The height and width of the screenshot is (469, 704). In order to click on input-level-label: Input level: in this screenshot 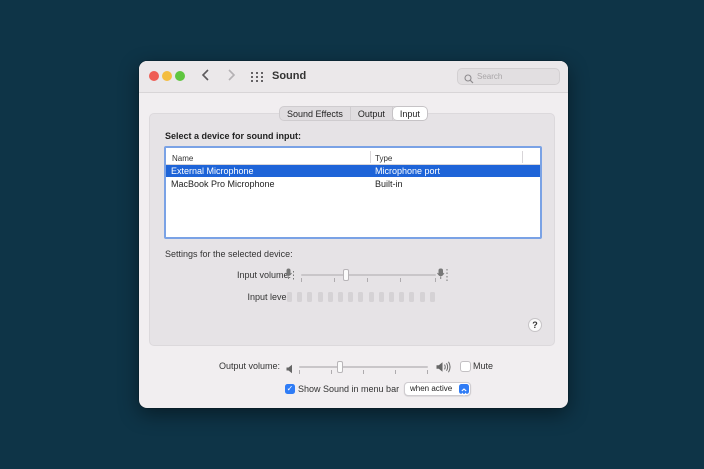, I will do `click(269, 297)`.